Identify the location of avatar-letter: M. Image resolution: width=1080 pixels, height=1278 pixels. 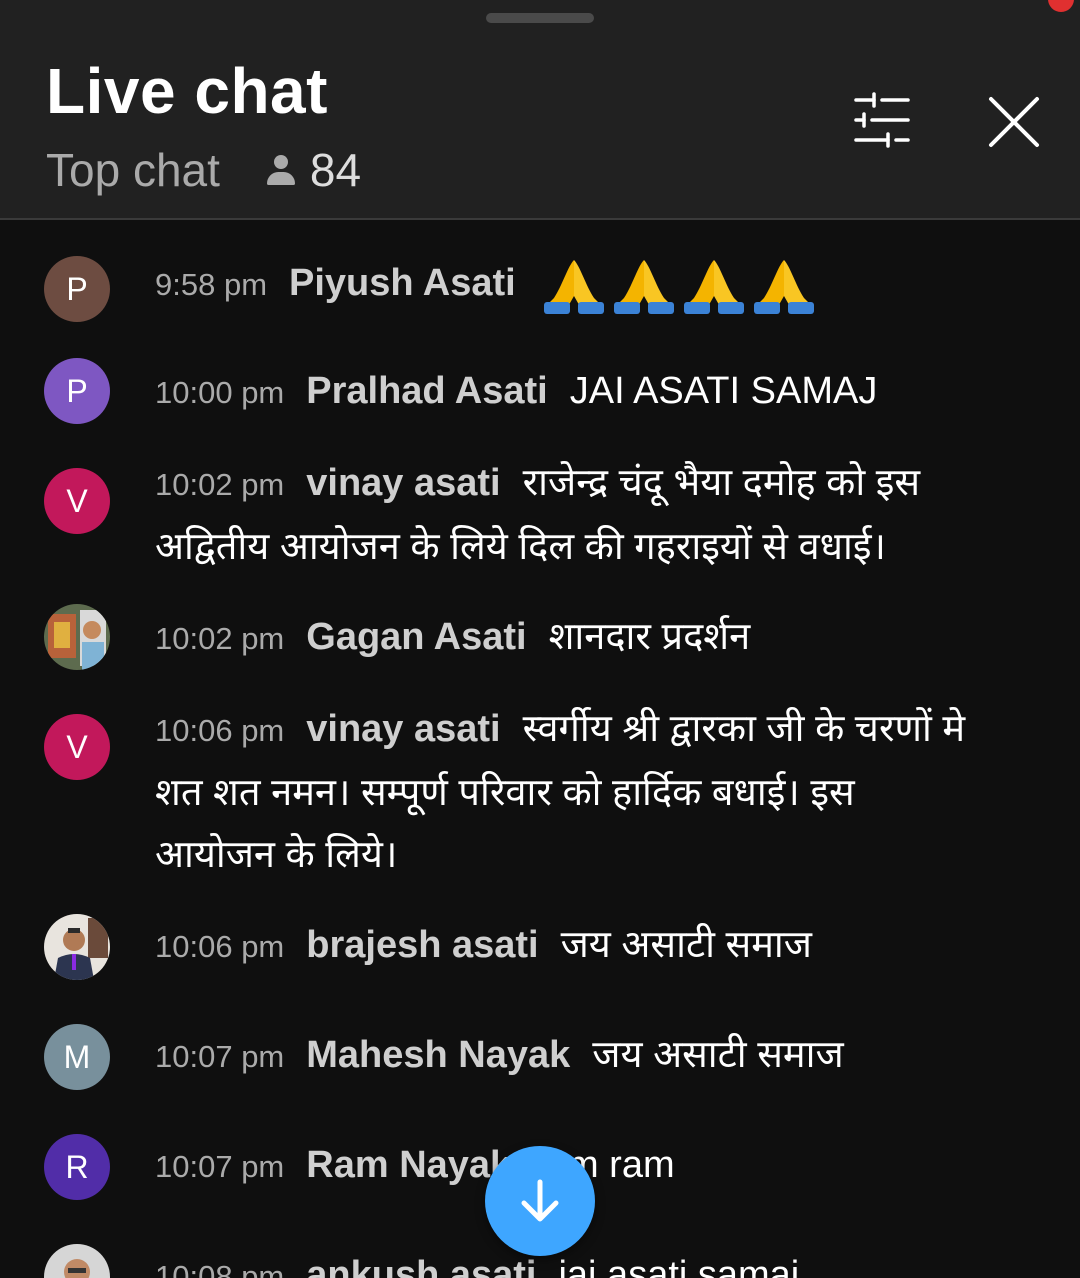
(77, 1056).